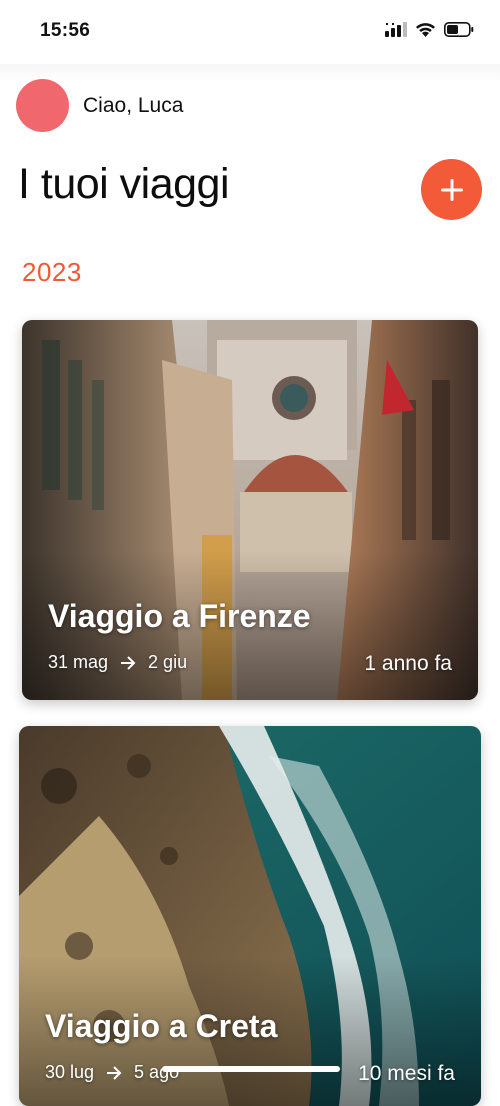 The image size is (500, 1106). What do you see at coordinates (117, 662) in the screenshot?
I see `trip-dates: 31 mag 2 giu` at bounding box center [117, 662].